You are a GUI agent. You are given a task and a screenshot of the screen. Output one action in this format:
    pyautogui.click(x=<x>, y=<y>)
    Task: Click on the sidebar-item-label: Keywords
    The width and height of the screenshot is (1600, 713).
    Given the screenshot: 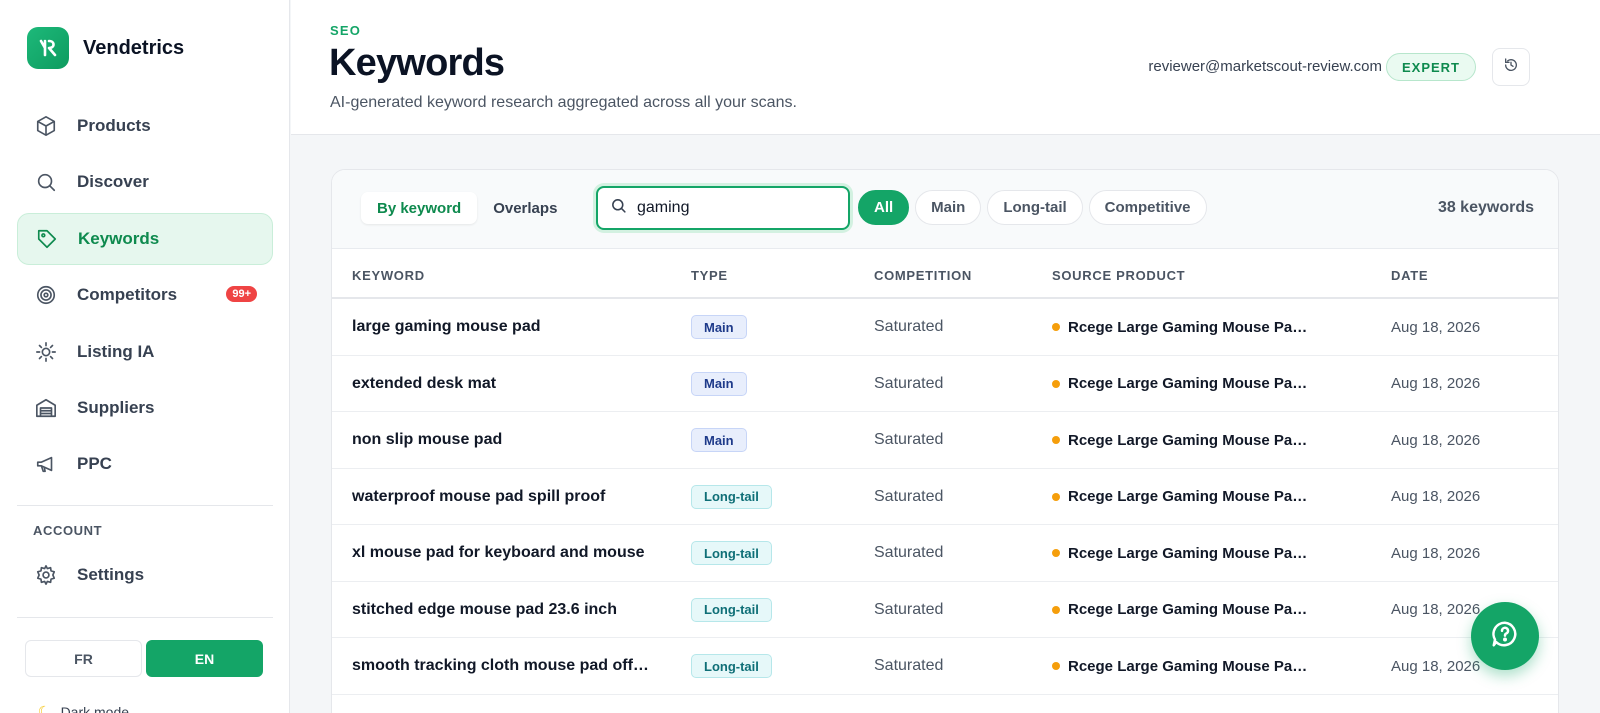 What is the action you would take?
    pyautogui.click(x=119, y=238)
    